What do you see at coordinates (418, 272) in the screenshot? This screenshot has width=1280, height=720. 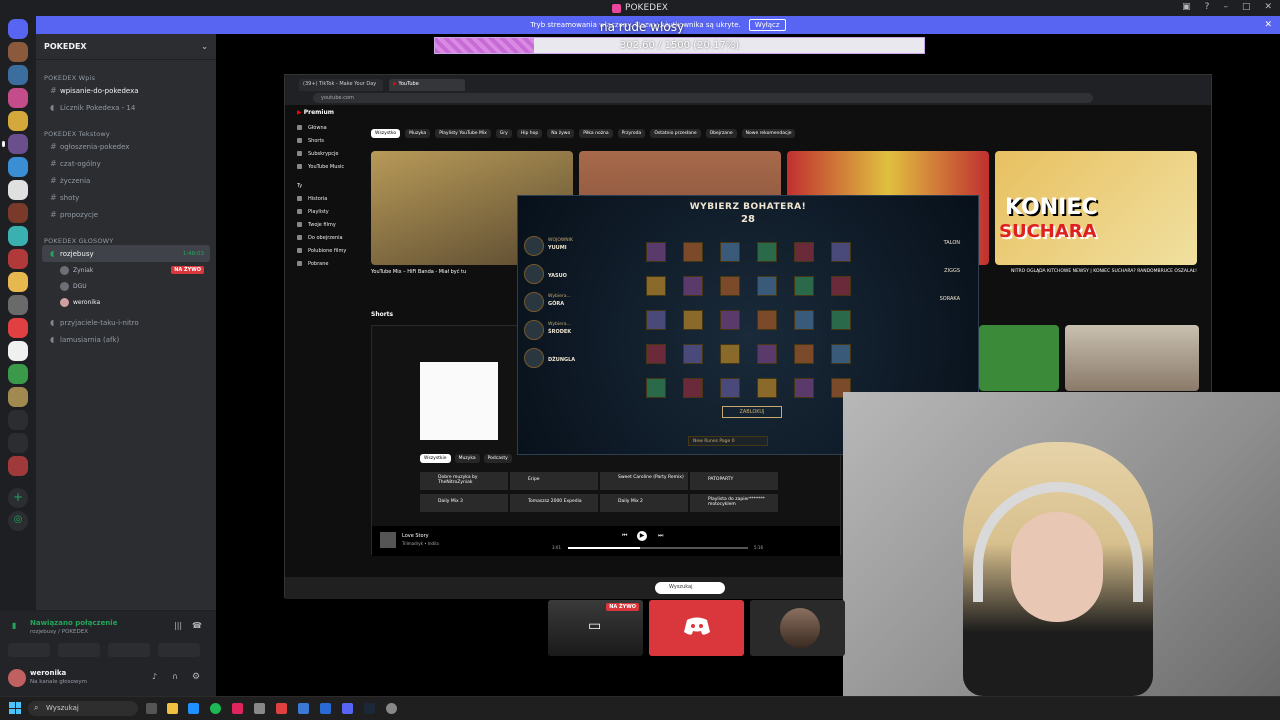 I see `video-title: YouTube Mix – HiFi Banda - Miał być tu` at bounding box center [418, 272].